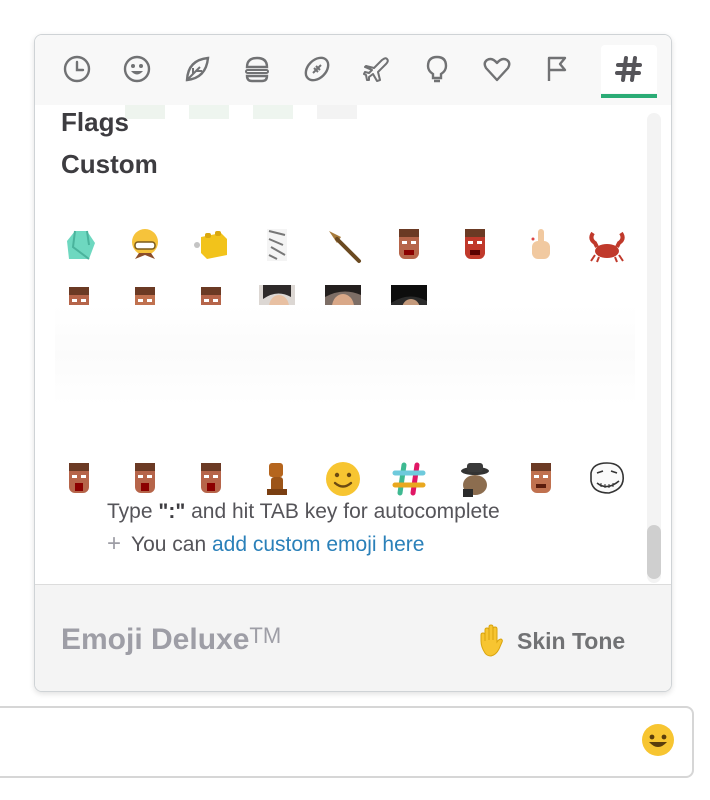 This screenshot has height=800, width=710. What do you see at coordinates (353, 637) in the screenshot?
I see `picker-footer: Emoji DeluxeTM Skin Tone` at bounding box center [353, 637].